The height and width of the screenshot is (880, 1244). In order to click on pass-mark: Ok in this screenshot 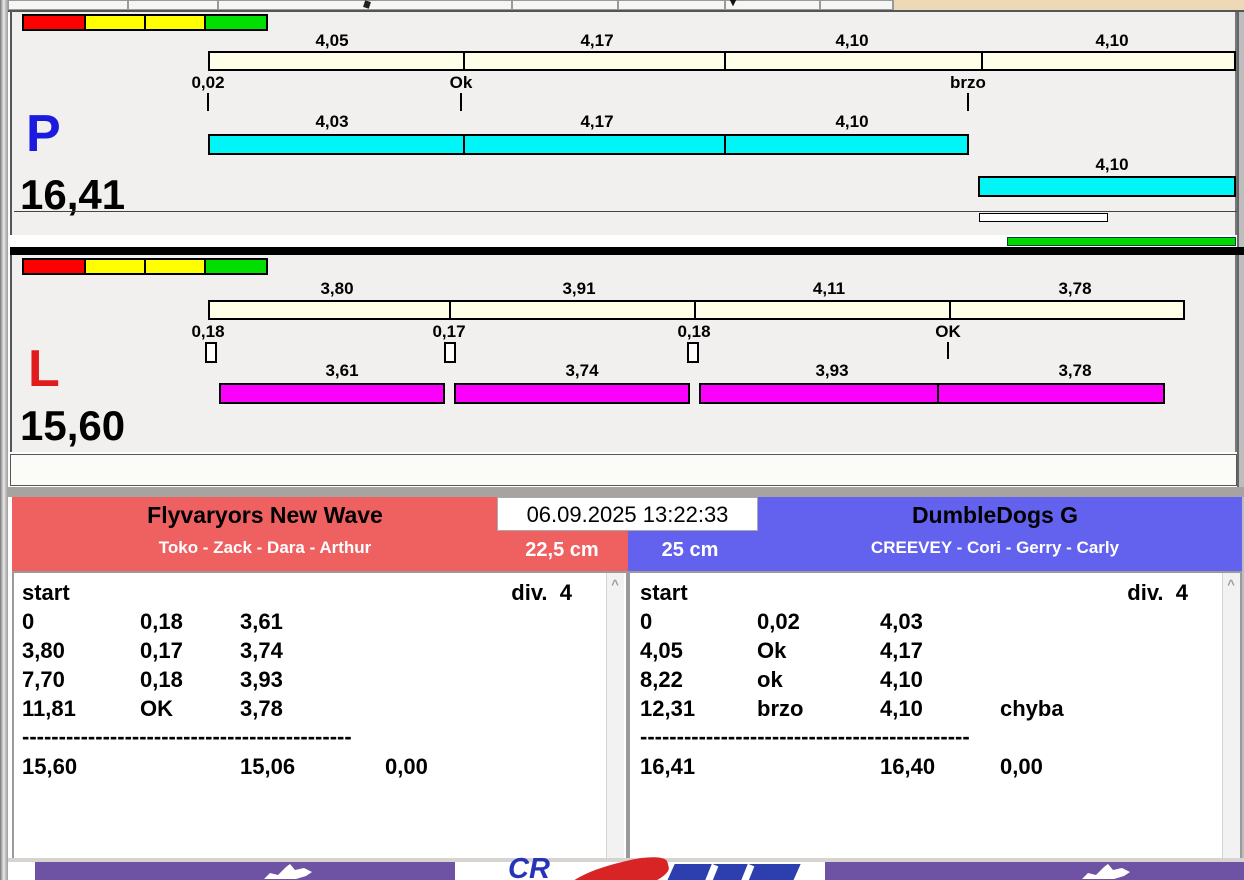, I will do `click(461, 82)`.